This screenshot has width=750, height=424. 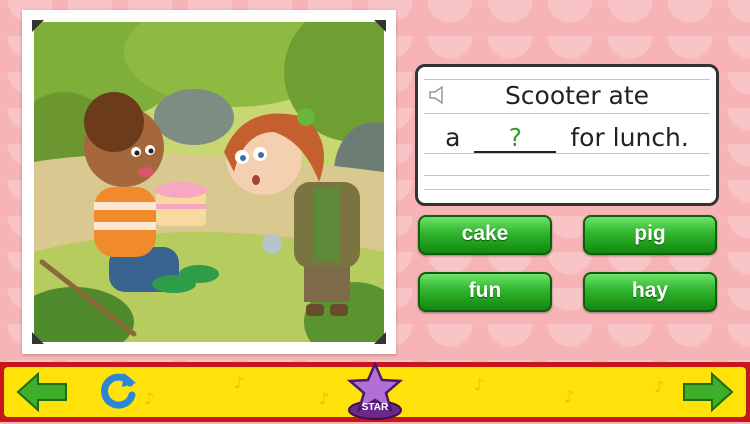 What do you see at coordinates (629, 137) in the screenshot?
I see `sentence-suffix: for lunch.` at bounding box center [629, 137].